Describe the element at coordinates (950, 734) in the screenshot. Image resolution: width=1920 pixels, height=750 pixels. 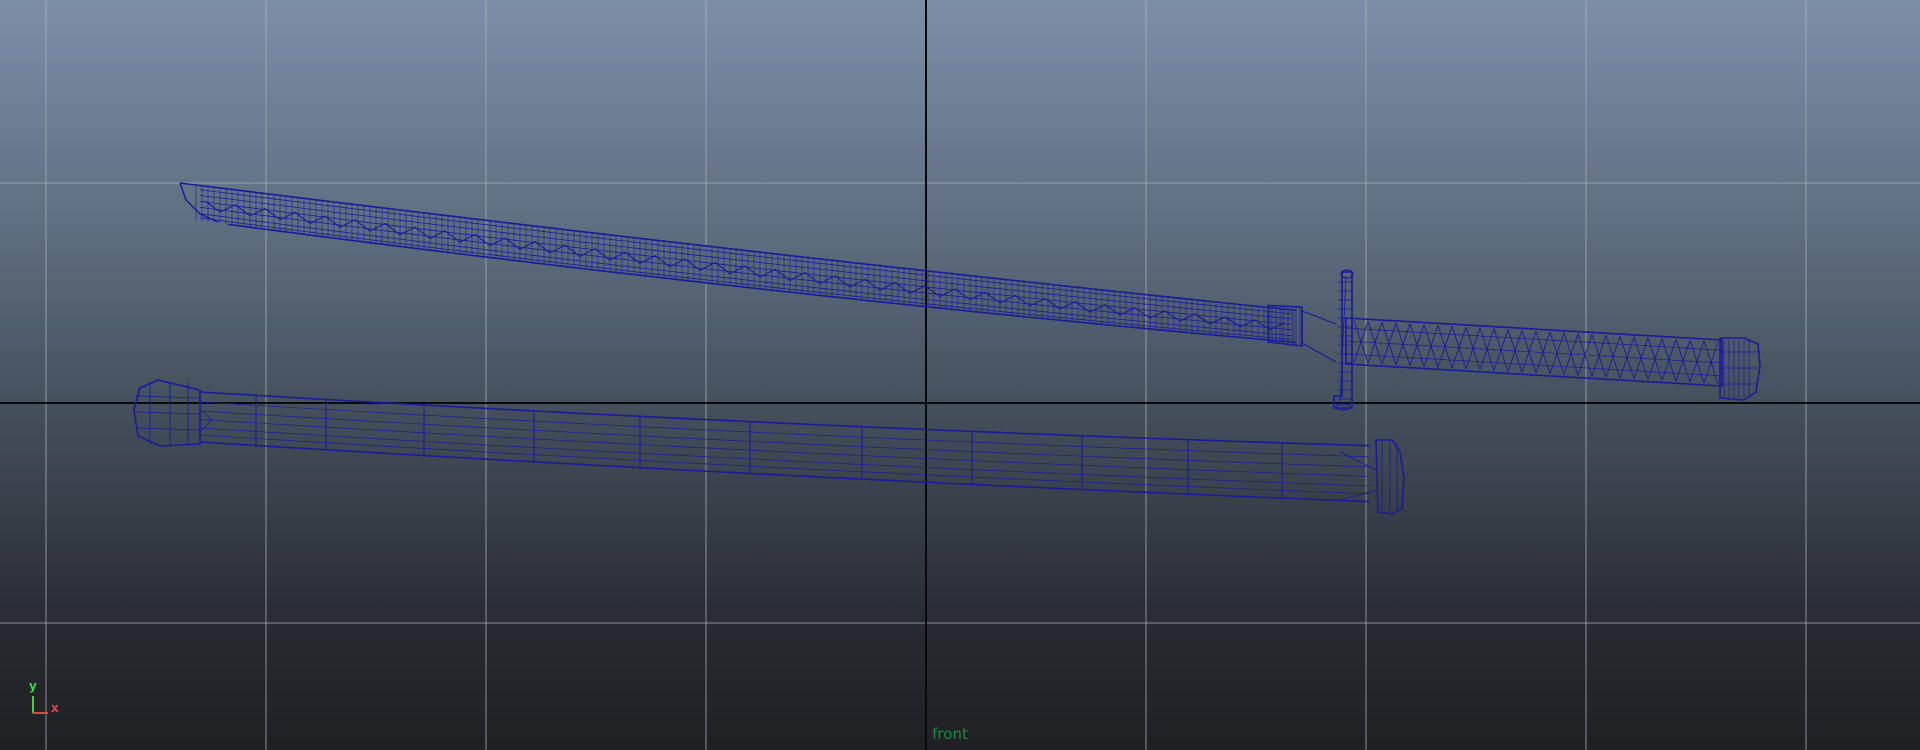
I see `camera-name-label: front` at that location.